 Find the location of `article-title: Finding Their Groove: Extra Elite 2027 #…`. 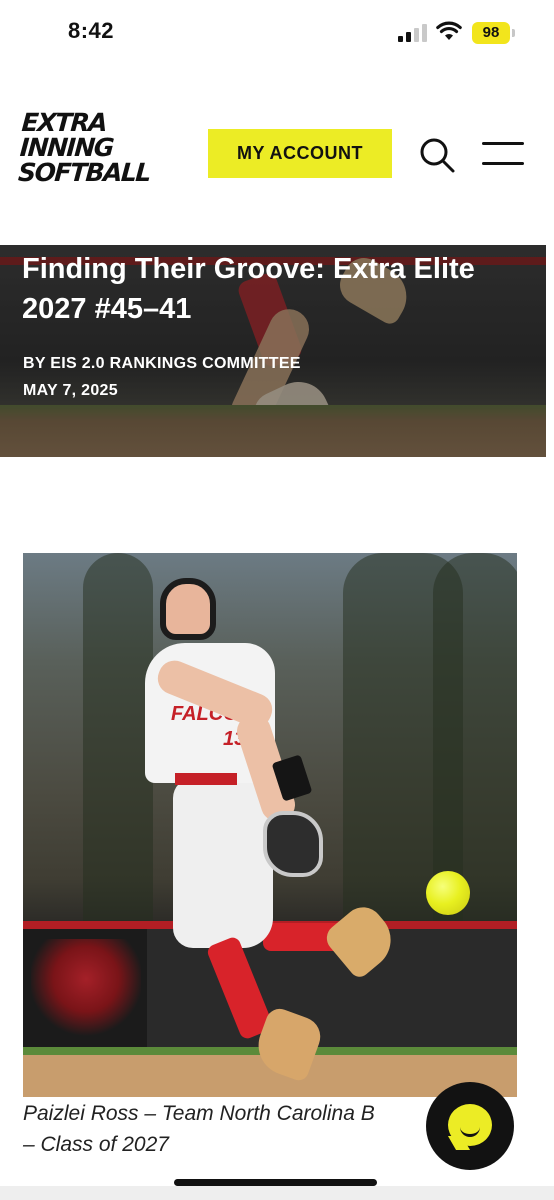

article-title: Finding Their Groove: Extra Elite 2027 #… is located at coordinates (248, 289).